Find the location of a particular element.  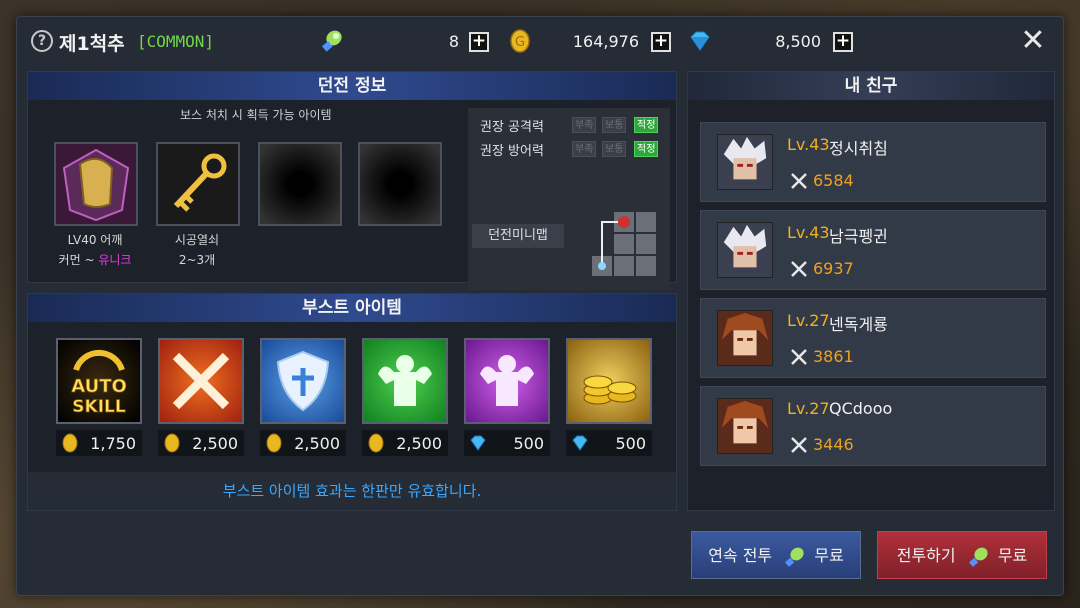

help-icon: ? is located at coordinates (42, 41).